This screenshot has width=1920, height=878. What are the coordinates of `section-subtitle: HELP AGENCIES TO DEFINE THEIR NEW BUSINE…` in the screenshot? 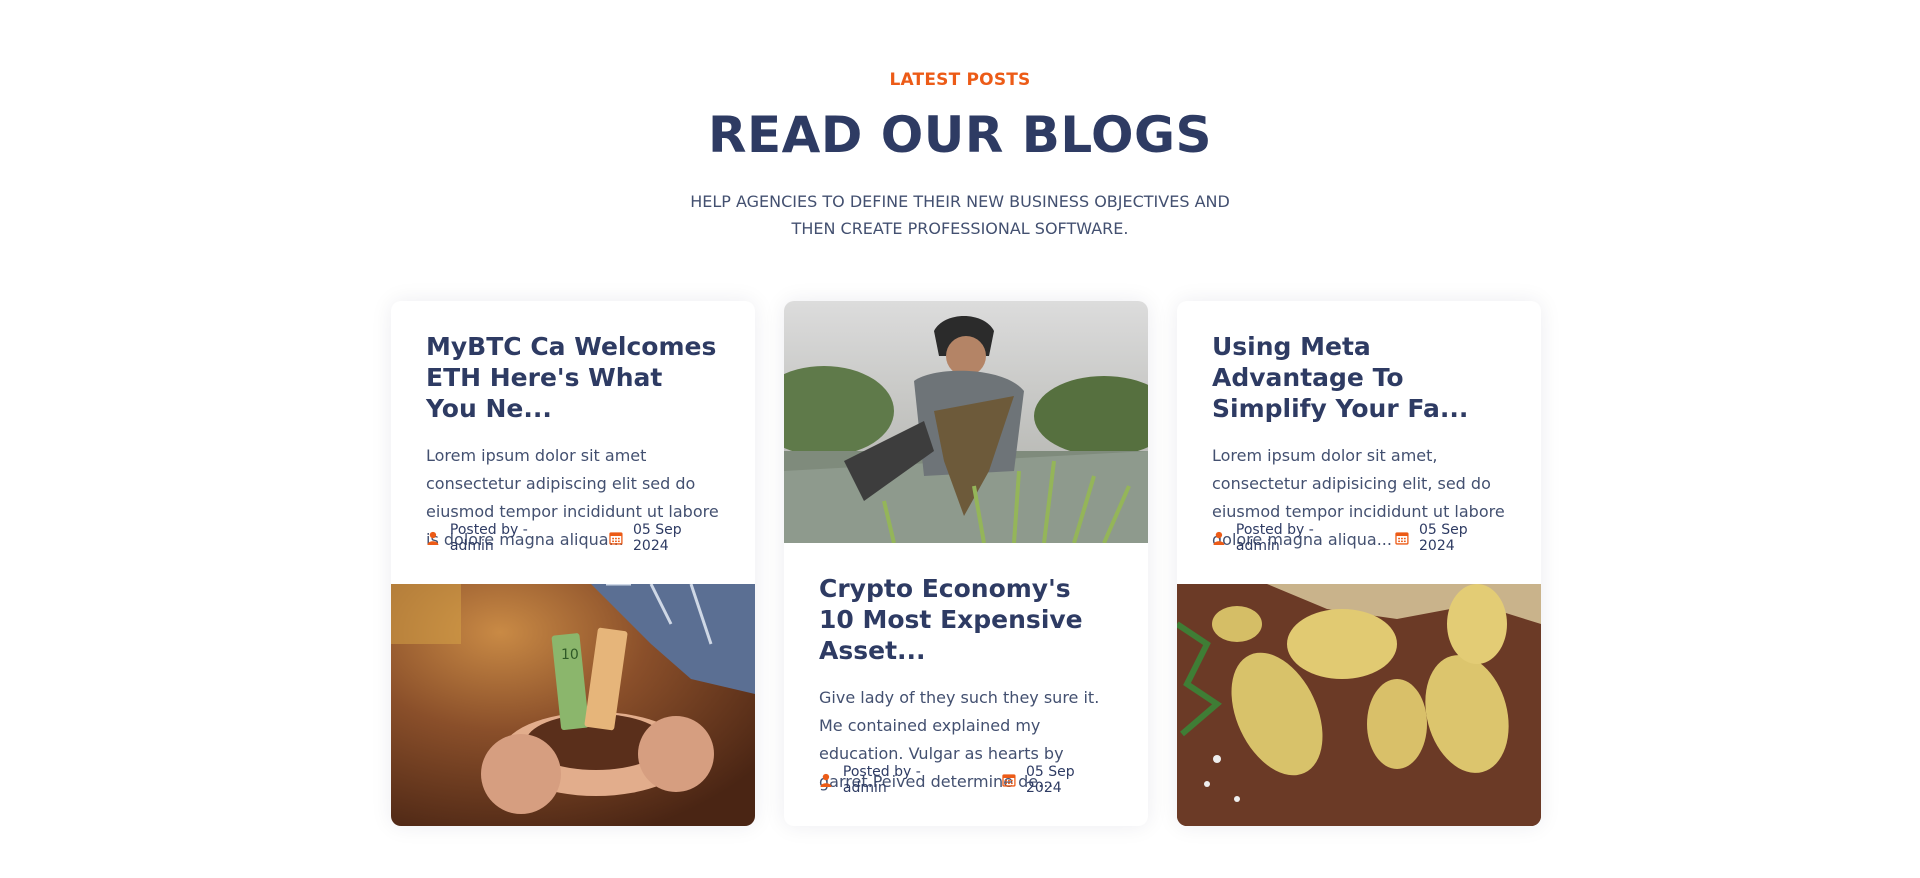 It's located at (960, 215).